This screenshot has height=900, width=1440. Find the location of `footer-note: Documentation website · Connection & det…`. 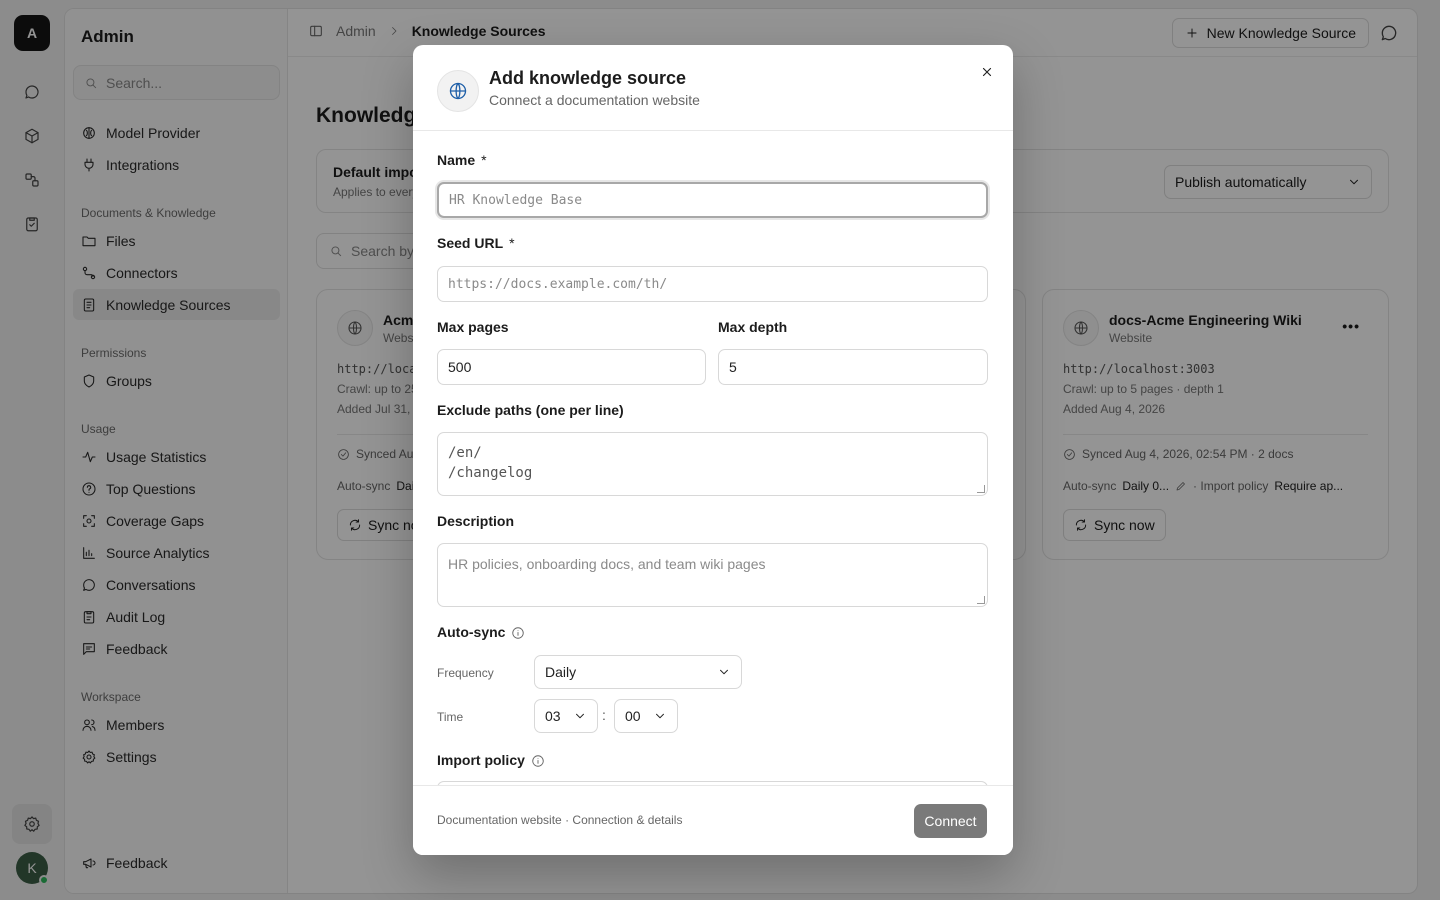

footer-note: Documentation website · Connection & det… is located at coordinates (560, 820).